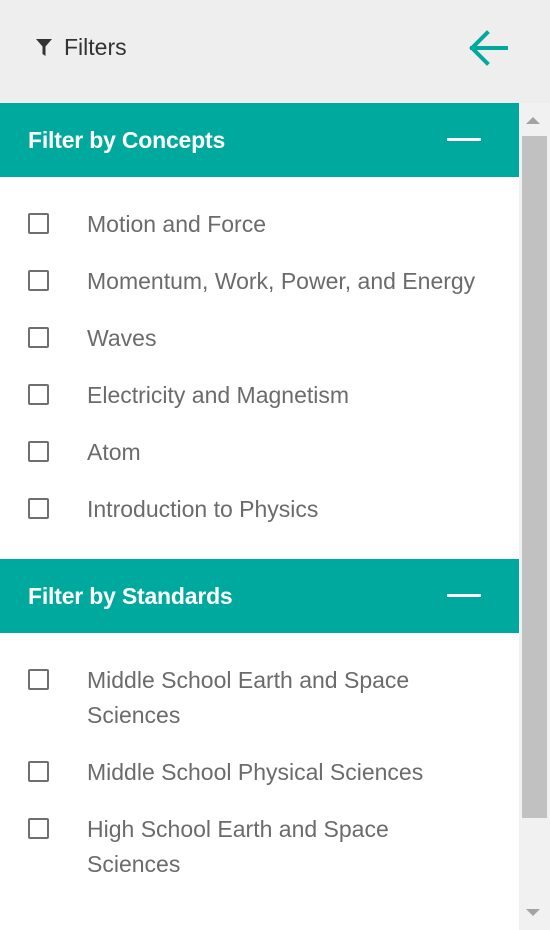 The height and width of the screenshot is (930, 550). I want to click on scroll-up-arrow-icon, so click(533, 120).